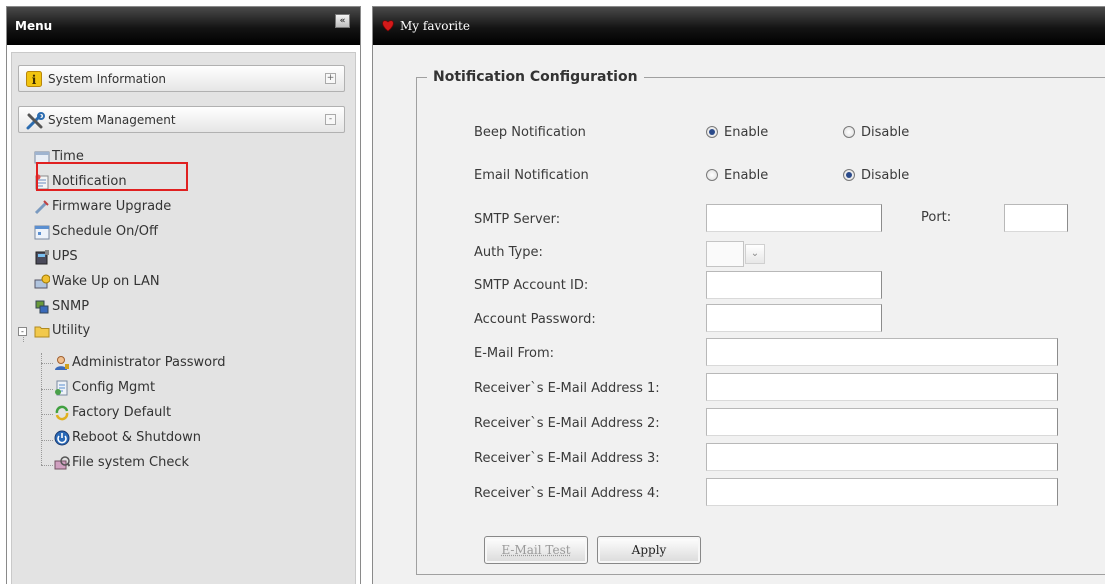  I want to click on info-icon: i, so click(34, 79).